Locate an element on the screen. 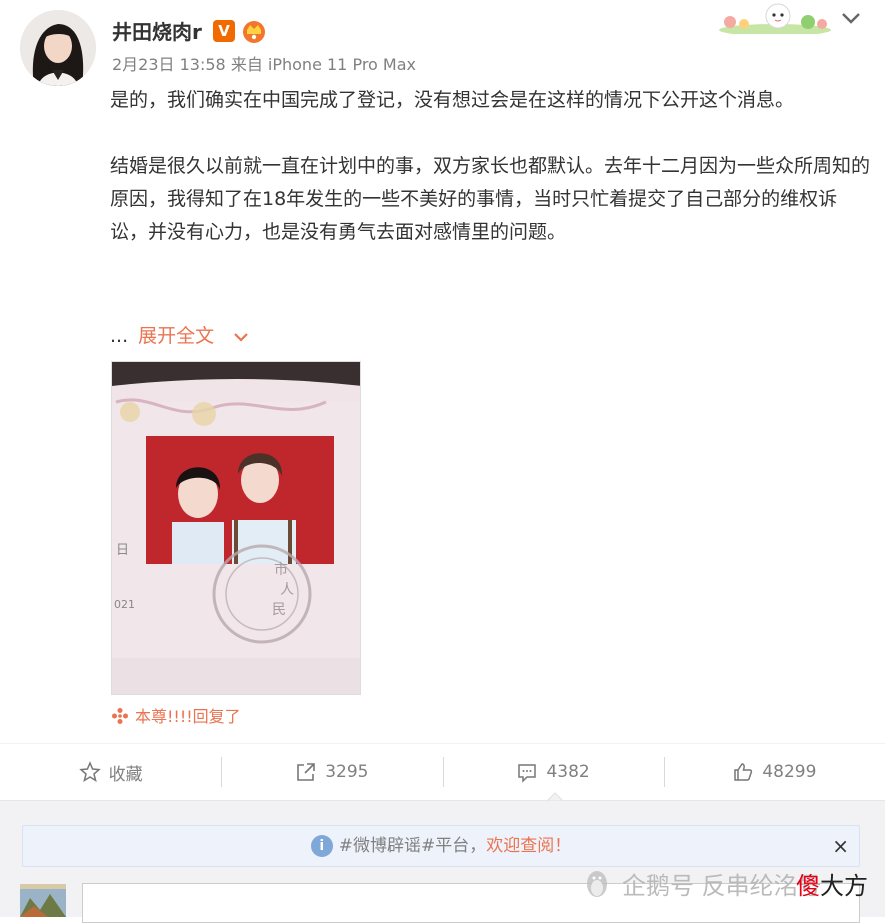 The image size is (885, 923). stamp-char: 市 is located at coordinates (281, 569).